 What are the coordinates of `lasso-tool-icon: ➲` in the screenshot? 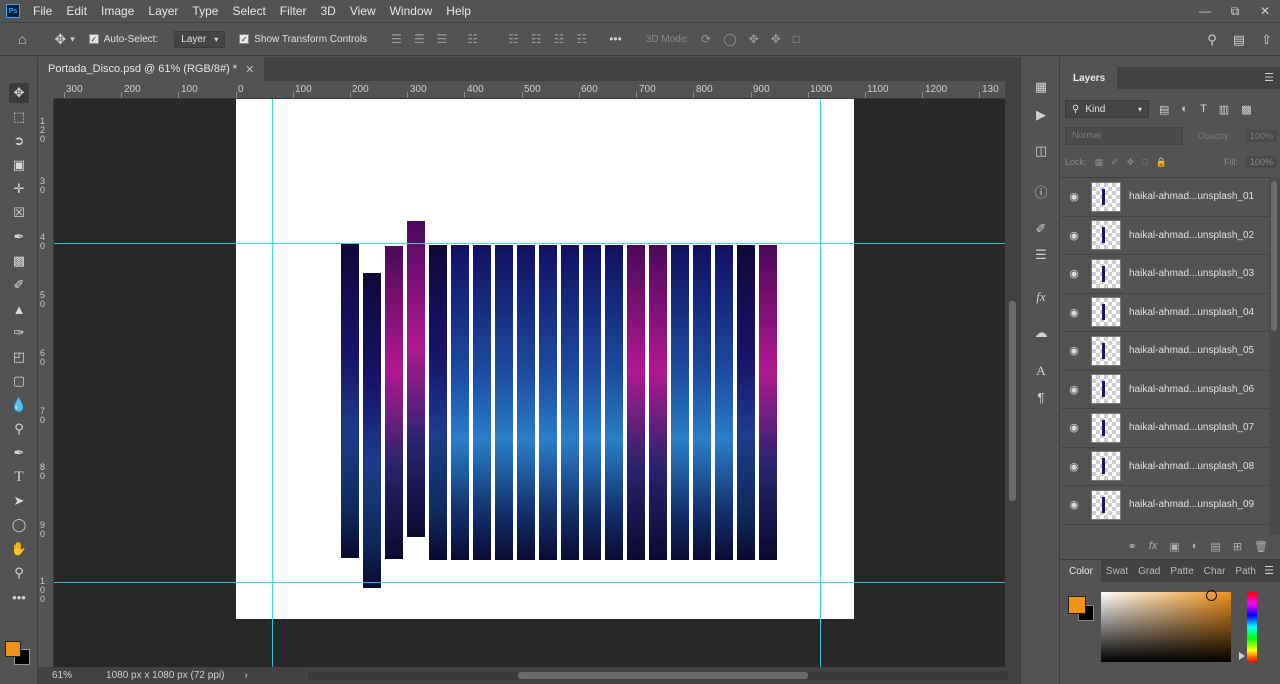 It's located at (19, 141).